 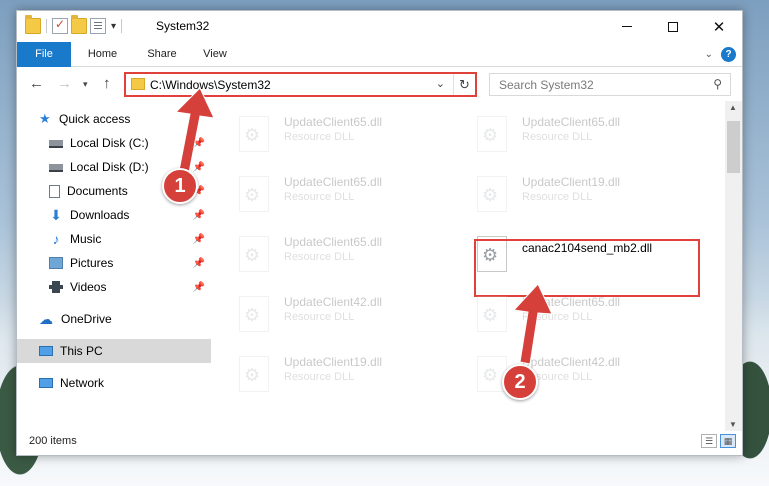 What do you see at coordinates (733, 266) in the screenshot?
I see `vertical-scrollbar: ▲ ▼` at bounding box center [733, 266].